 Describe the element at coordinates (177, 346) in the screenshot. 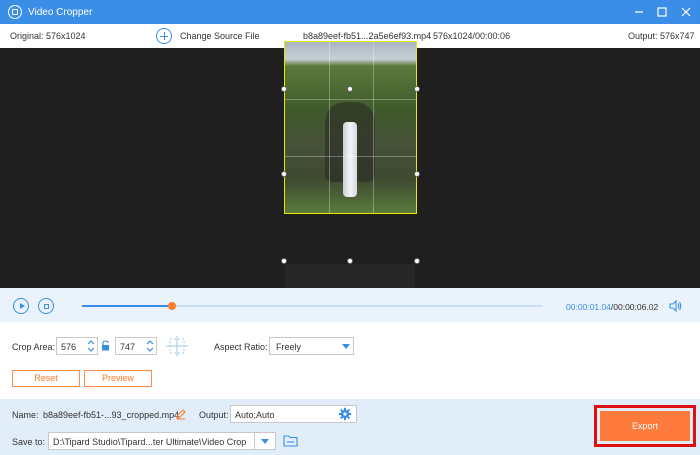

I see `center-crop-icon` at that location.